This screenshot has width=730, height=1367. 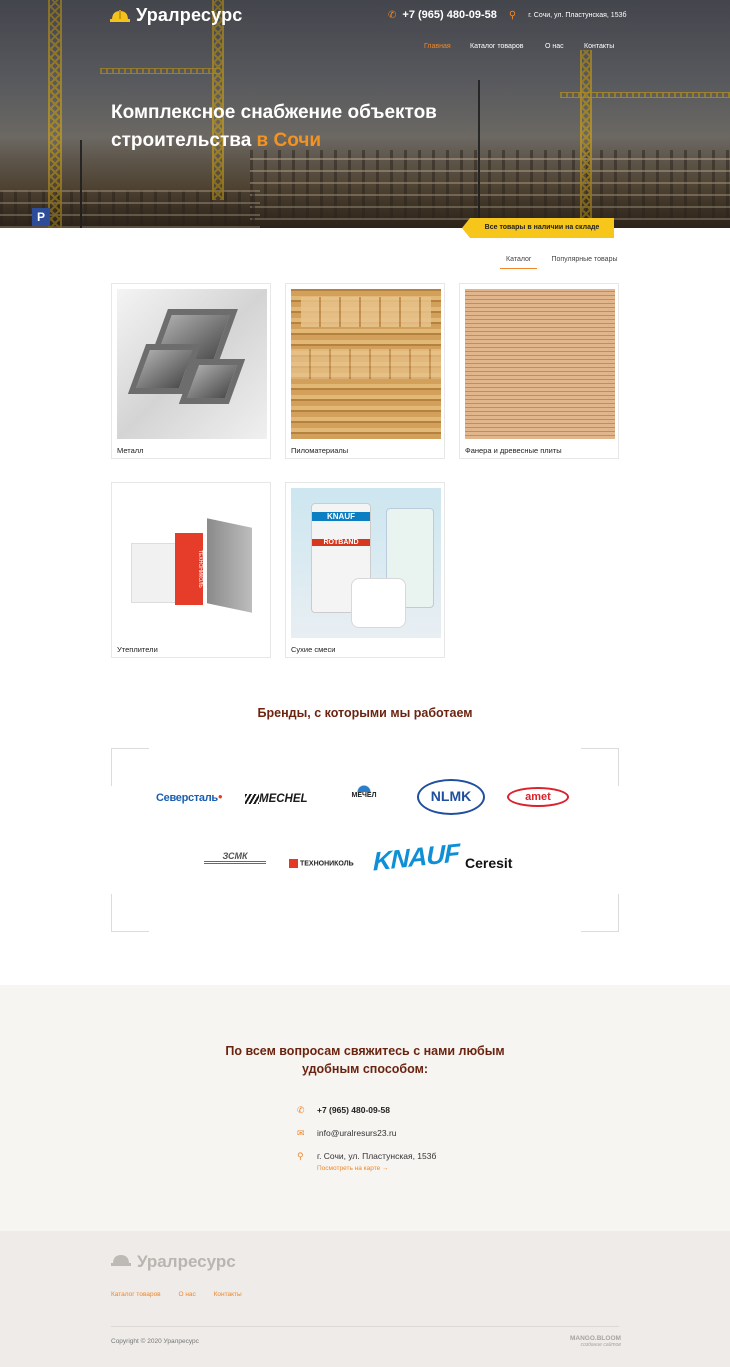 What do you see at coordinates (595, 1342) in the screenshot?
I see `developer-logo: MANGO.BLOOM создание сайтов` at bounding box center [595, 1342].